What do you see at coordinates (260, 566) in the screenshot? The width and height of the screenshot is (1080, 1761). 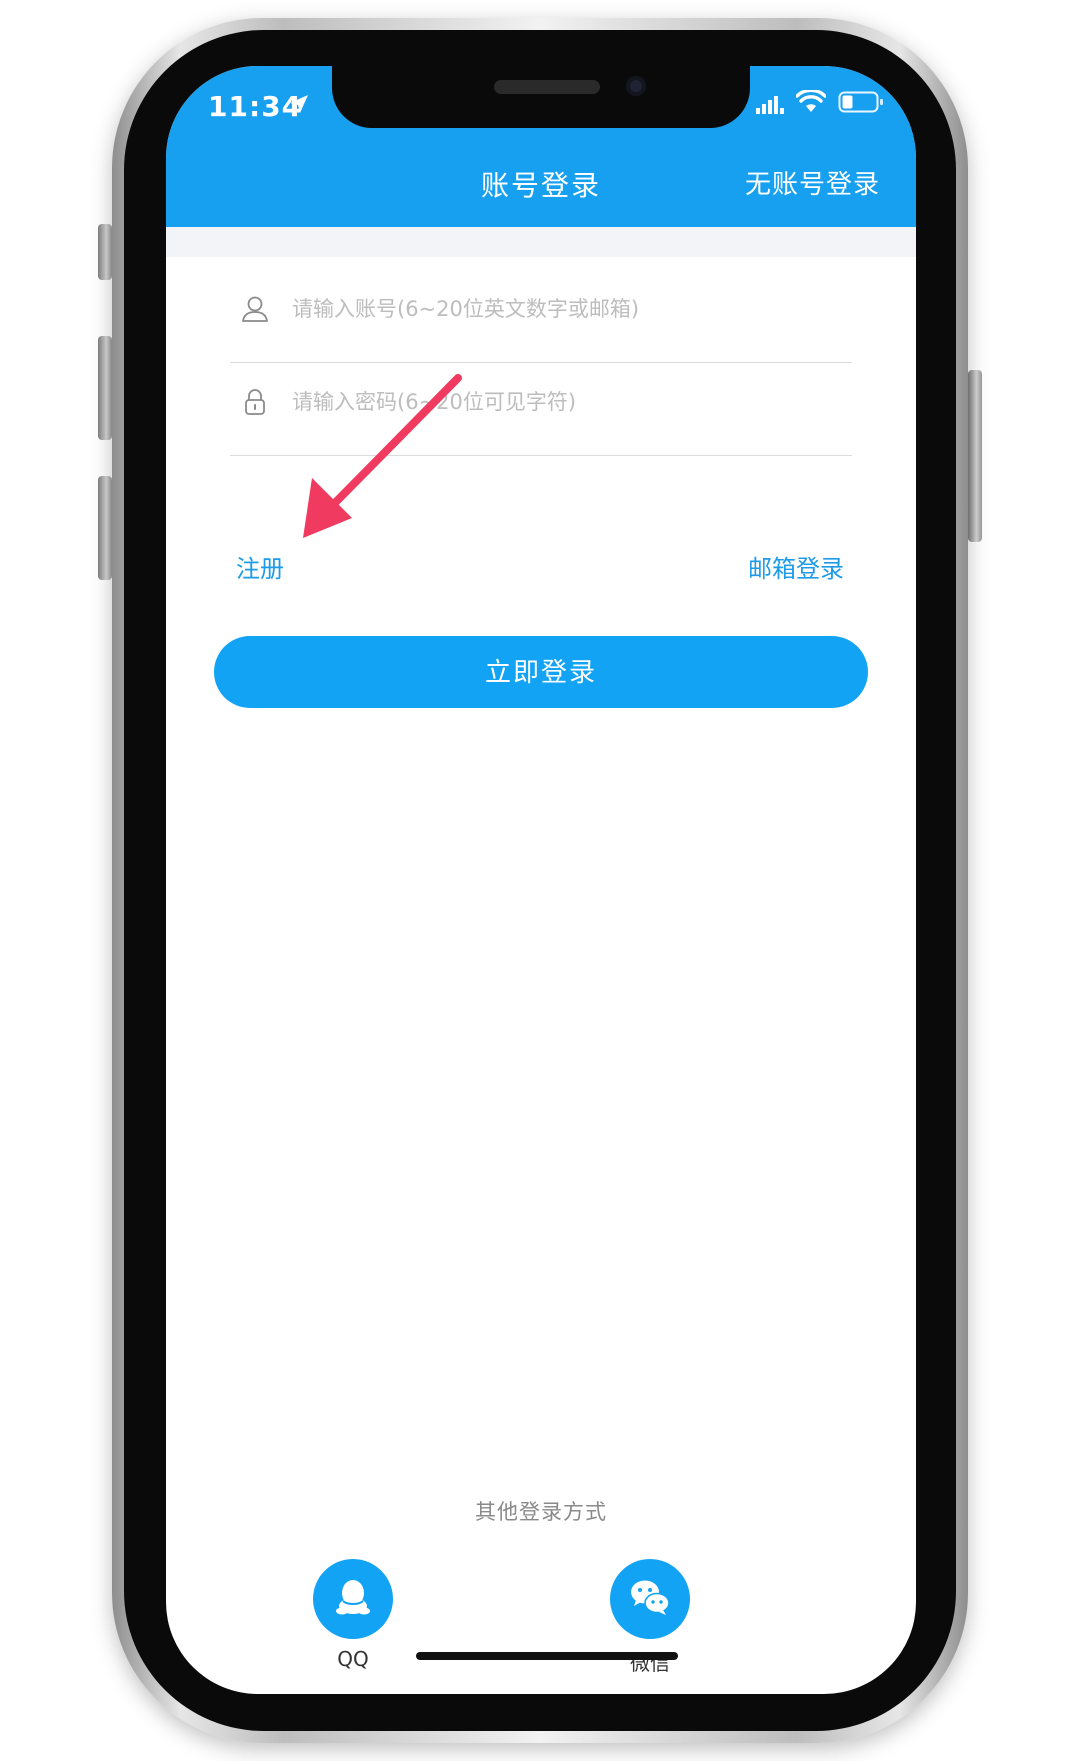 I see `register-link: 注册` at bounding box center [260, 566].